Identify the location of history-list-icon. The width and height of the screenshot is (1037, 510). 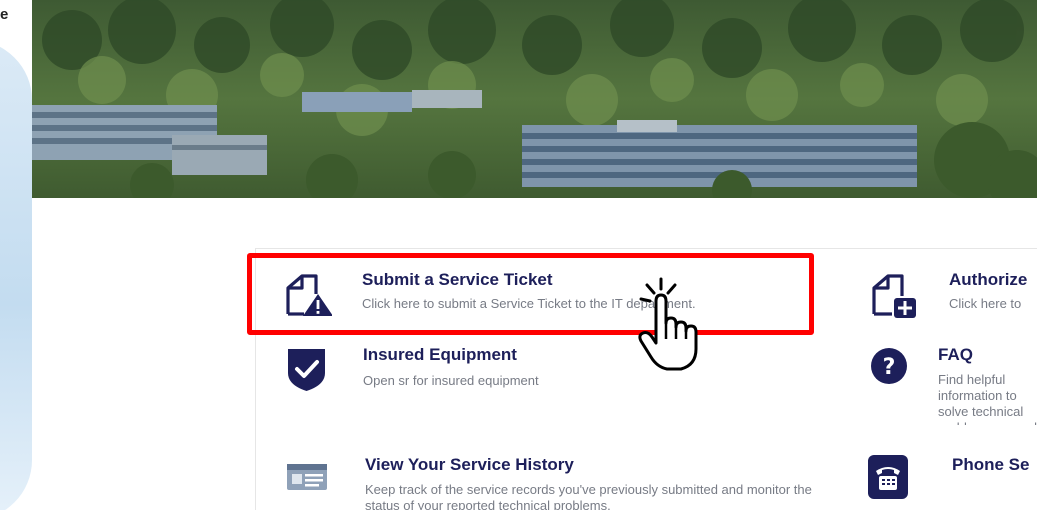
(307, 477).